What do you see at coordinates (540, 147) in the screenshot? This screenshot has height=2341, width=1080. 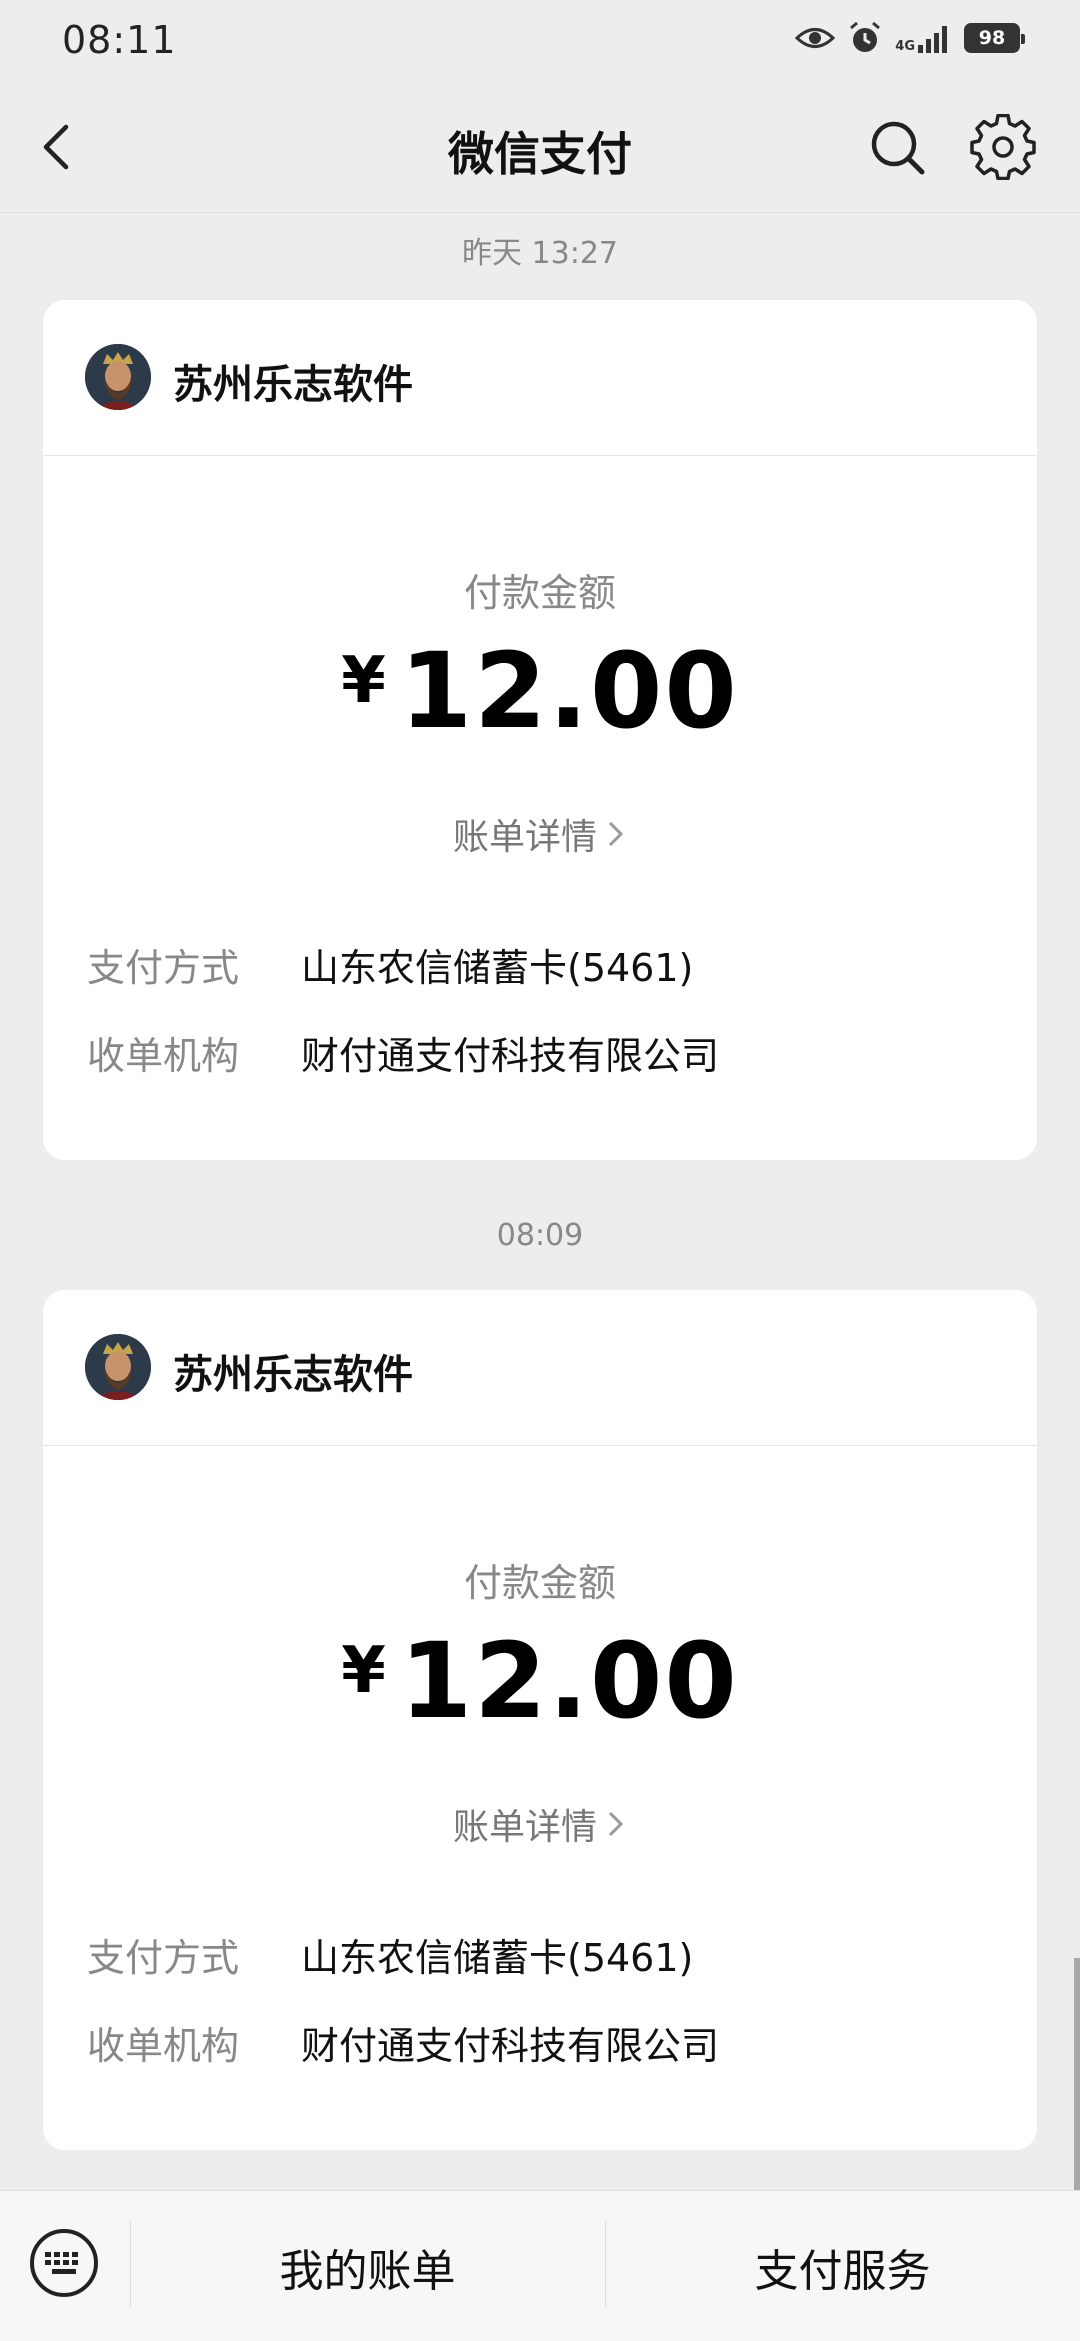 I see `nav-bar: 微信支付` at bounding box center [540, 147].